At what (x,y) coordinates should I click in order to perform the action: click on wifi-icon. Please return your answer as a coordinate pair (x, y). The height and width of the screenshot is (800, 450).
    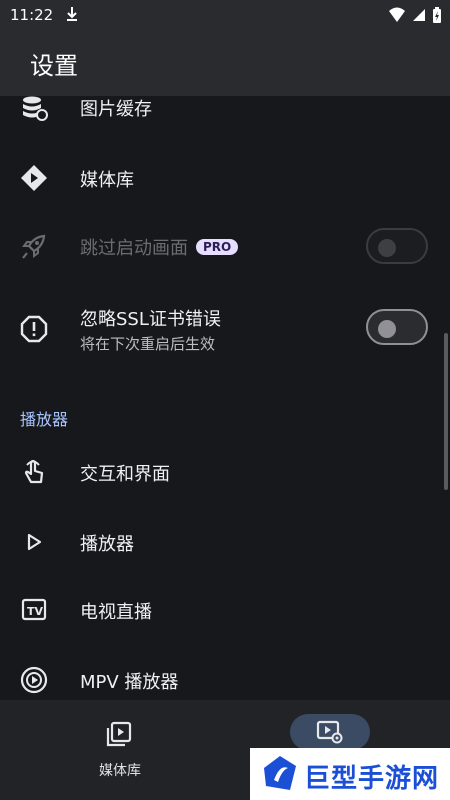
    Looking at the image, I should click on (397, 14).